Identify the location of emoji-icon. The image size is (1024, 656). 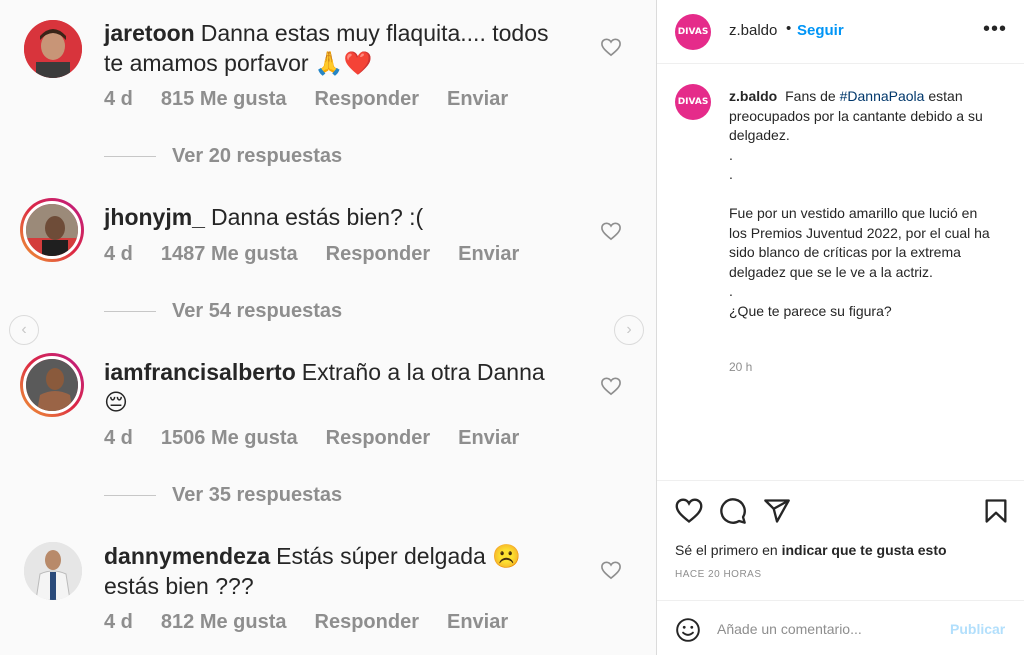
(688, 630).